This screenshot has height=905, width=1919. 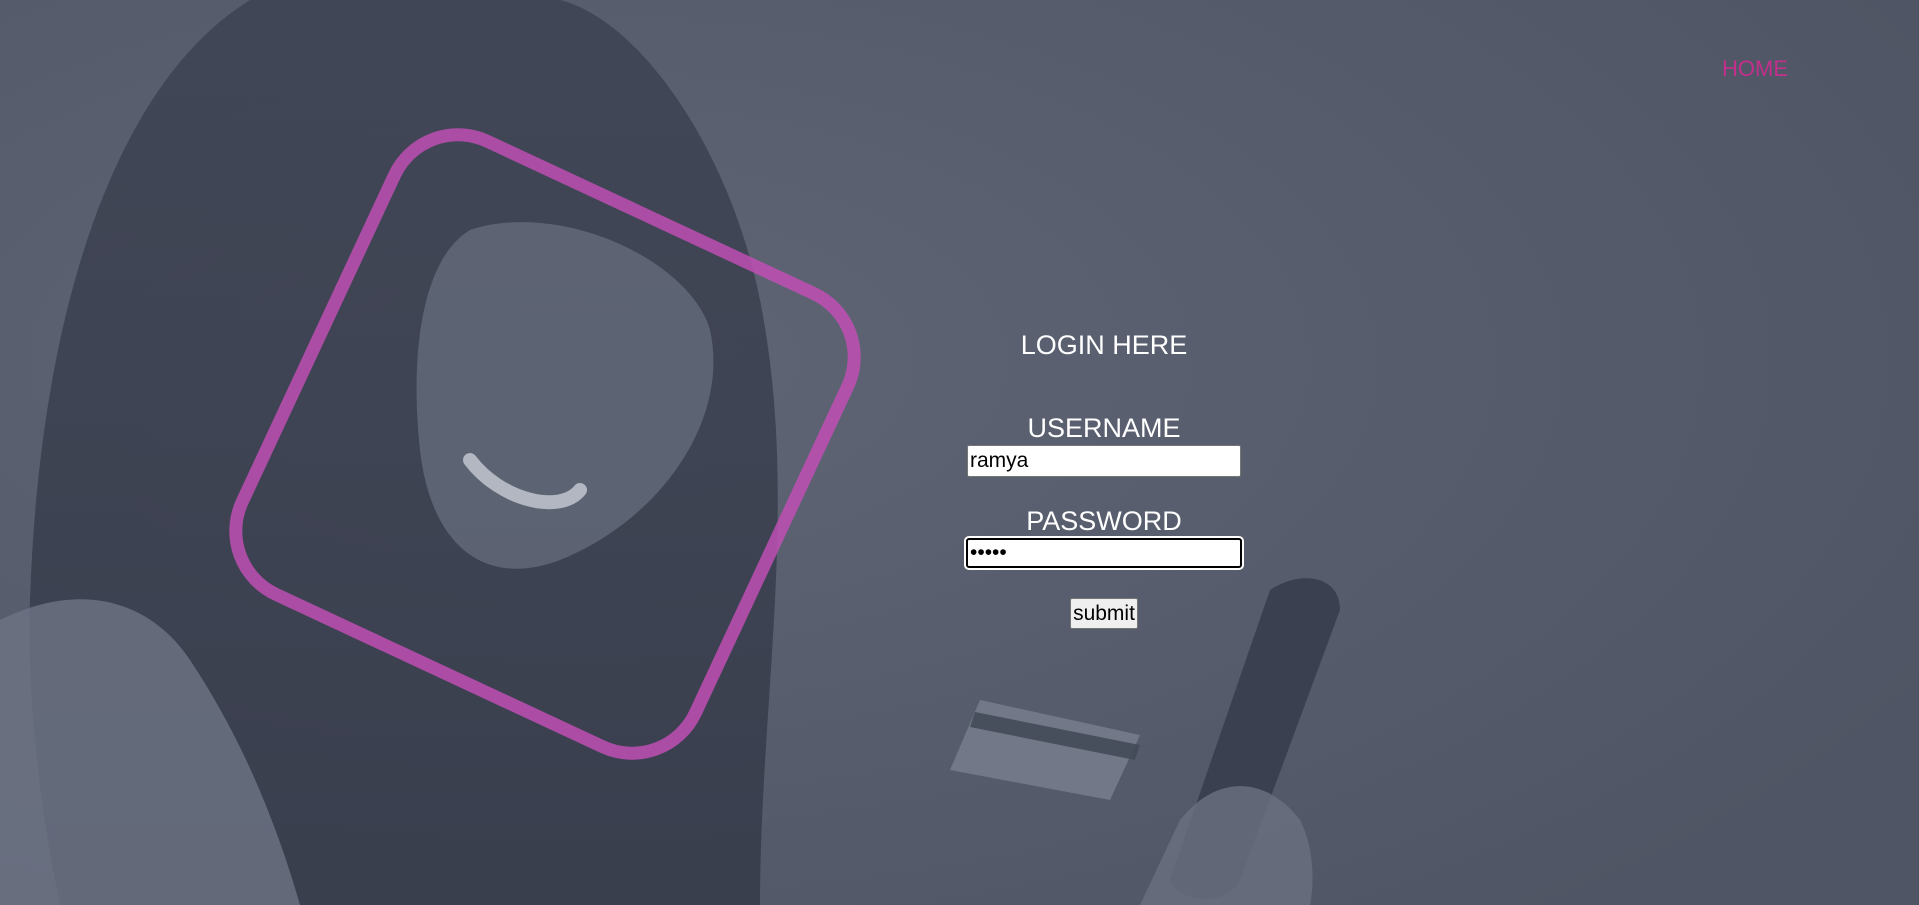 I want to click on login-title: LOGIN HERE, so click(x=1104, y=345).